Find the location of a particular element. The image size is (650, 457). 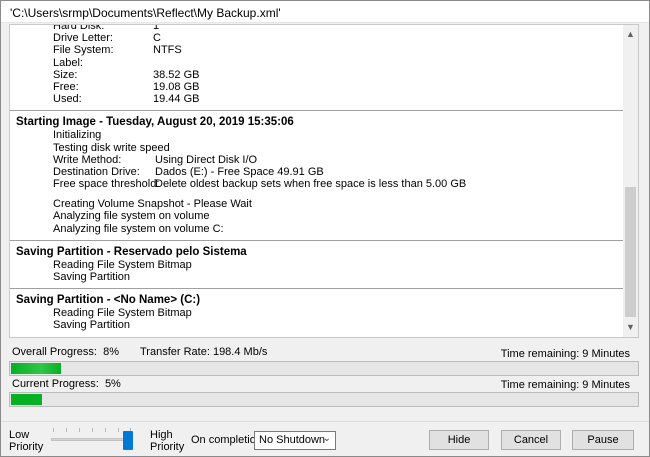

hide-button: Hide is located at coordinates (459, 440).